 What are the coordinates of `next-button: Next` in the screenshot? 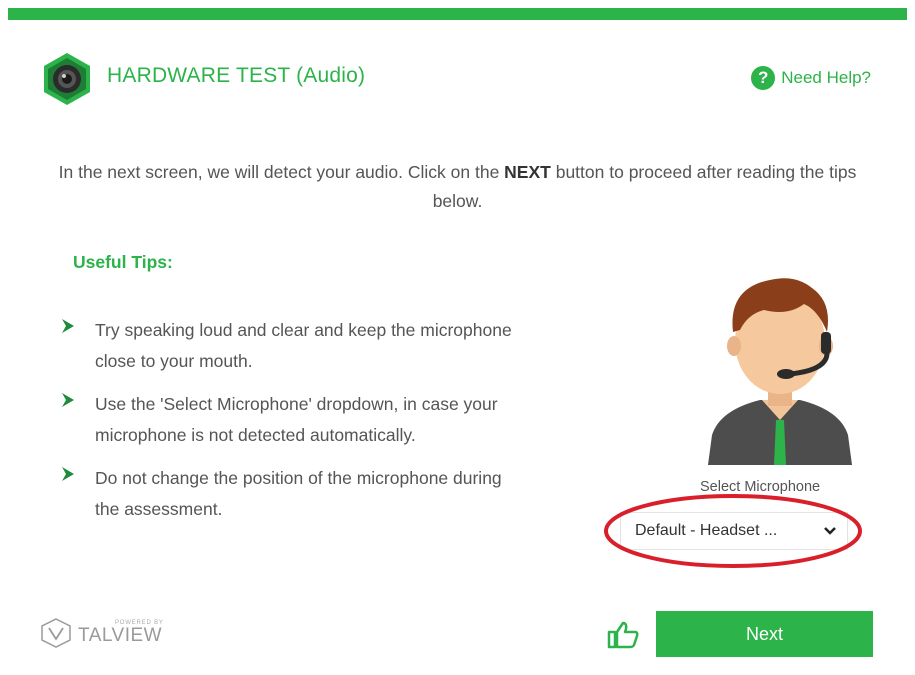 It's located at (764, 634).